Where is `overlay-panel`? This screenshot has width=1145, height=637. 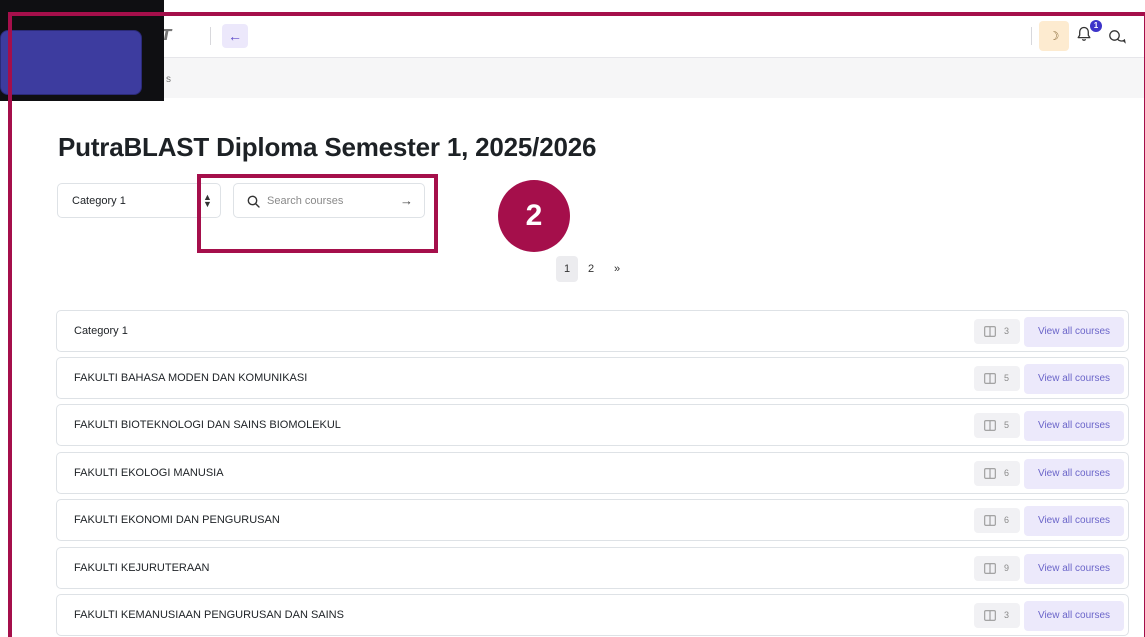
overlay-panel is located at coordinates (82, 50).